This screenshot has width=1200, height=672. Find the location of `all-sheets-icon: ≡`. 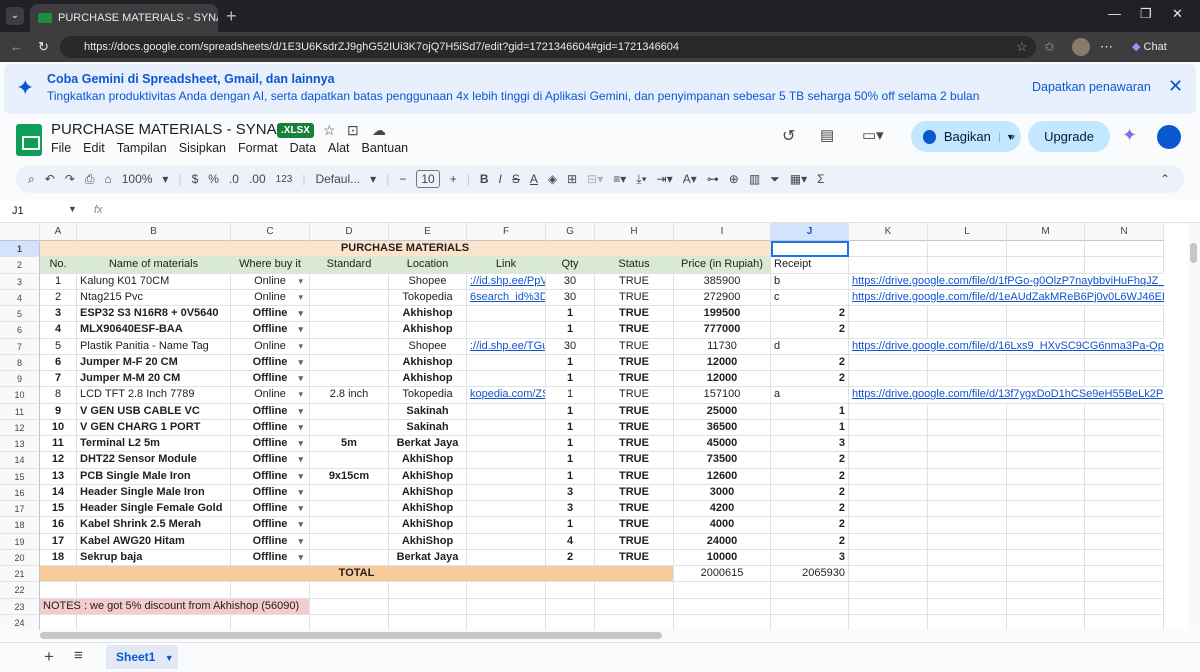

all-sheets-icon: ≡ is located at coordinates (78, 655).